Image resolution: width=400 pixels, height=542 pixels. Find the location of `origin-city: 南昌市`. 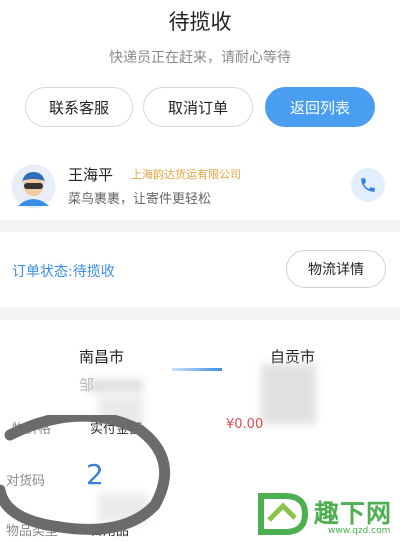

origin-city: 南昌市 is located at coordinates (102, 357).